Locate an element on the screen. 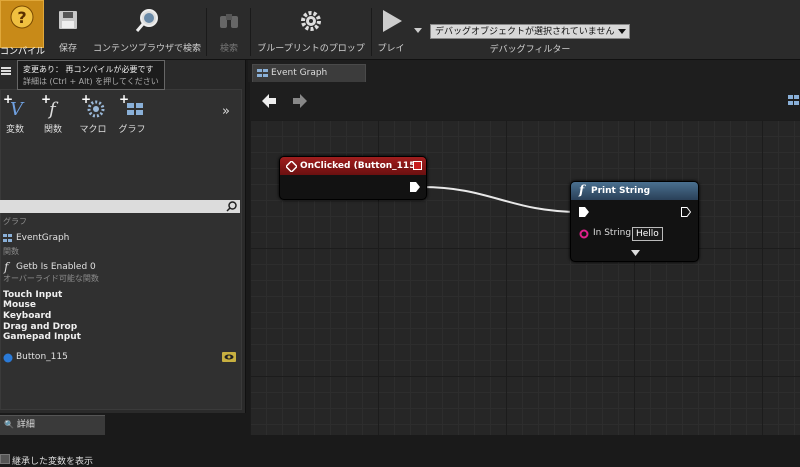 Image resolution: width=800 pixels, height=467 pixels. variable-label: Button_115 is located at coordinates (42, 357).